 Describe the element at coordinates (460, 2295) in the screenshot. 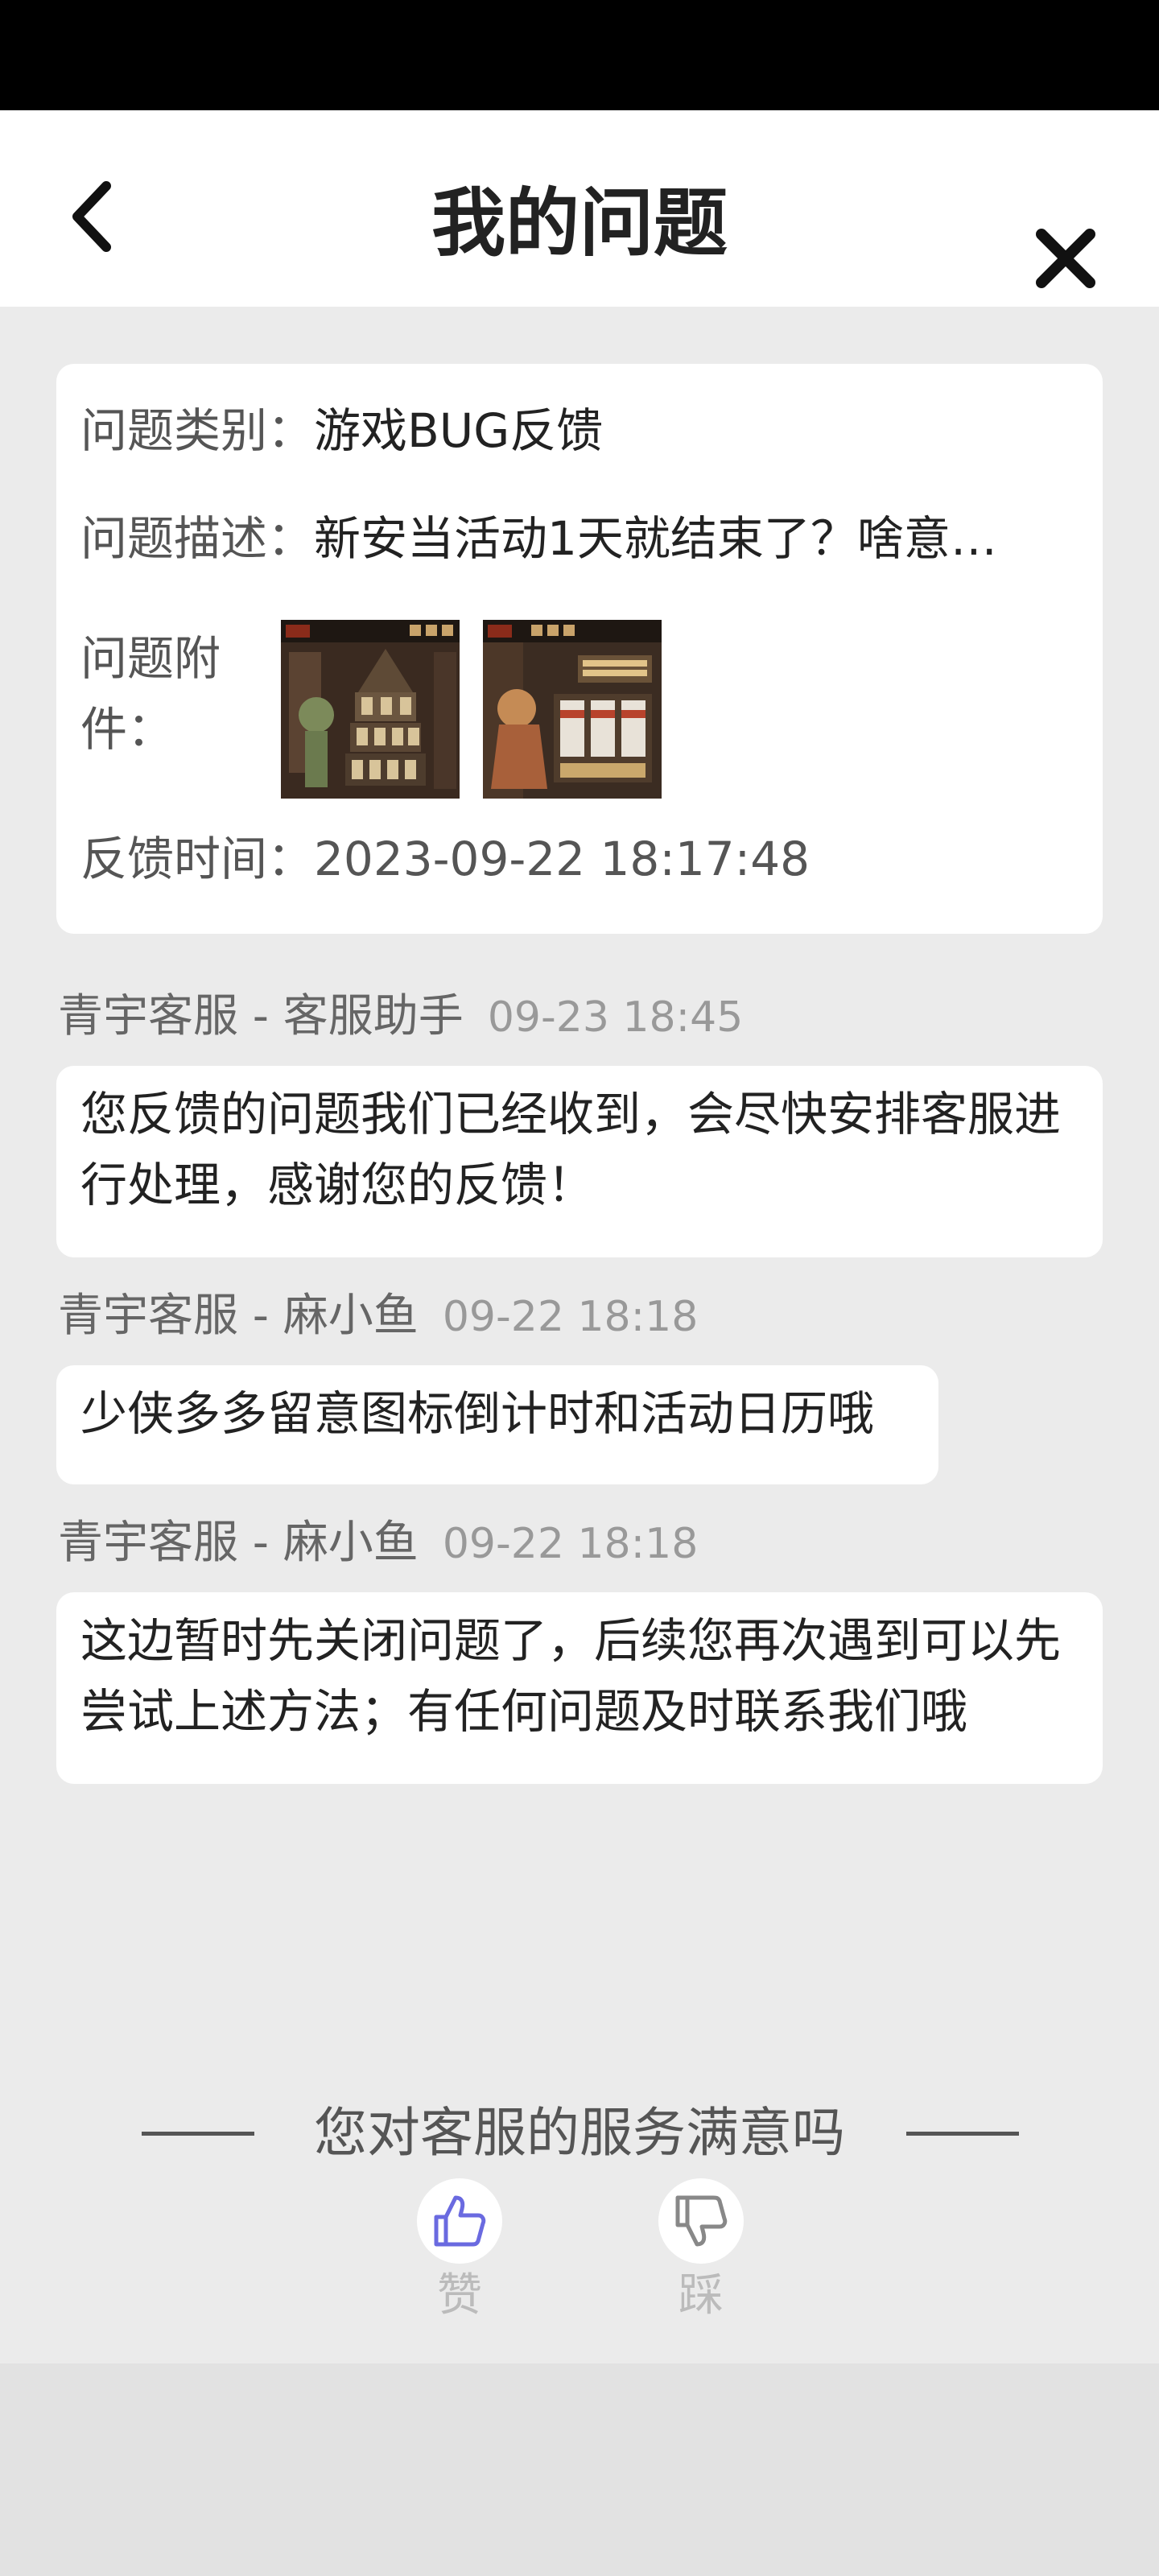

I see `like-label: 赞` at that location.